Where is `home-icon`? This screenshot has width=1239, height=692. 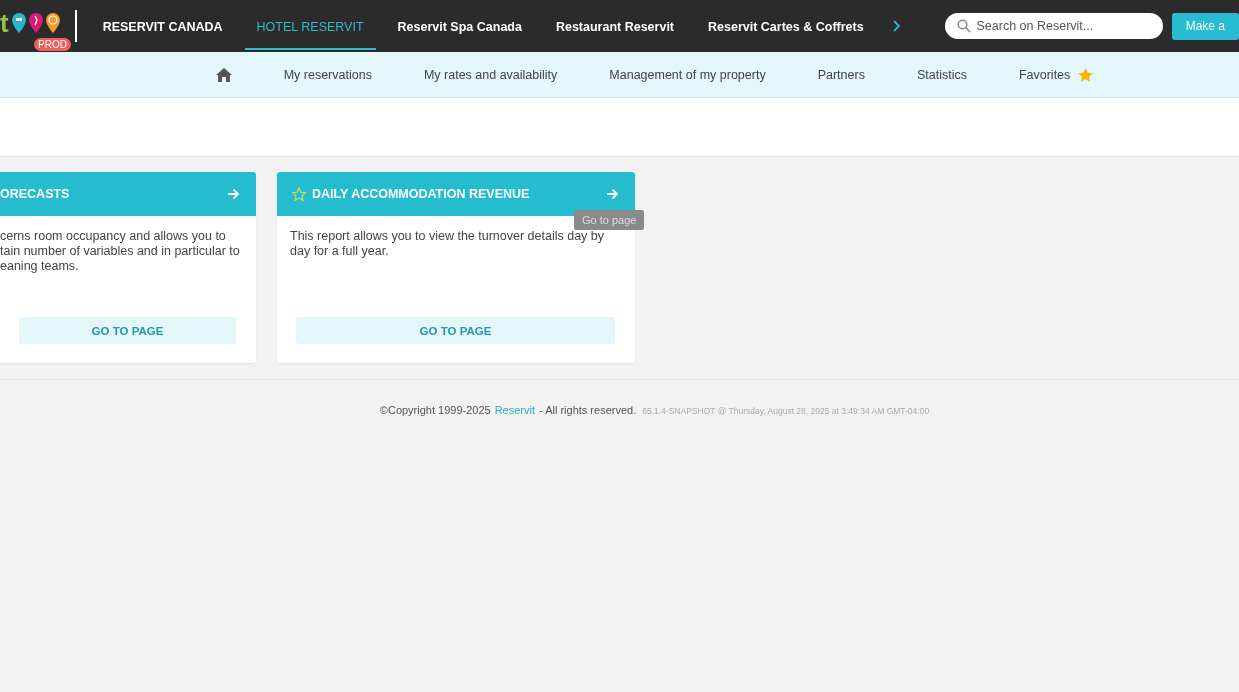 home-icon is located at coordinates (223, 74).